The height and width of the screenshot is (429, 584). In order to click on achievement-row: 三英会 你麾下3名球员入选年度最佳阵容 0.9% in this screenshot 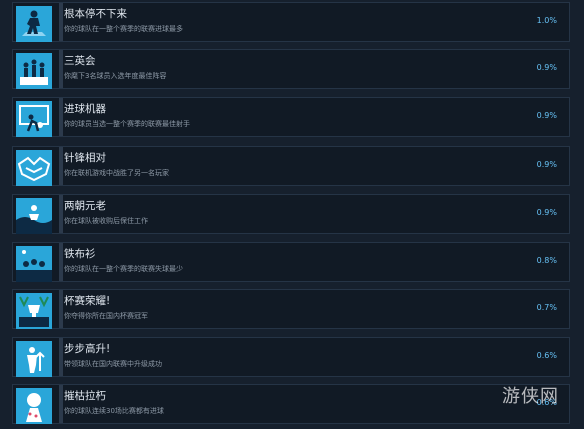, I will do `click(291, 69)`.